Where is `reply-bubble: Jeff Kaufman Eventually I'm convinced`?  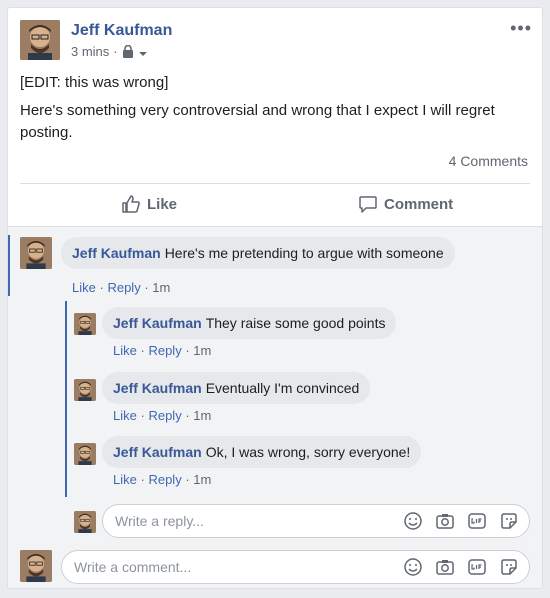
reply-bubble: Jeff Kaufman Eventually I'm convinced is located at coordinates (236, 388).